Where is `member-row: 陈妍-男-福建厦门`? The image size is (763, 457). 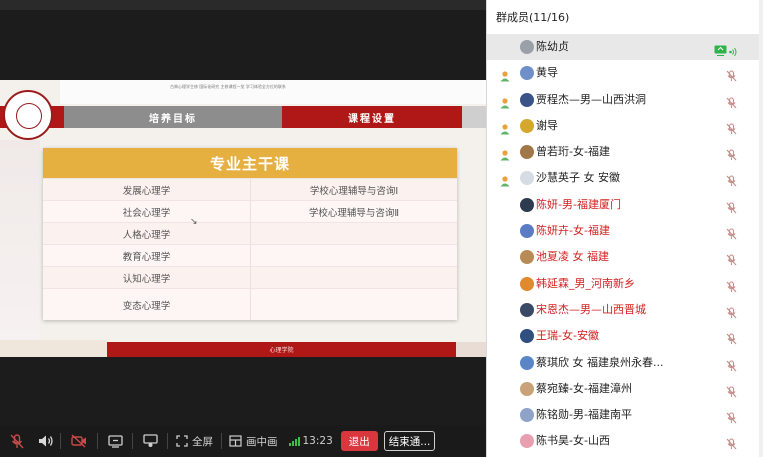
member-row: 陈妍-男-福建厦门 is located at coordinates (625, 205).